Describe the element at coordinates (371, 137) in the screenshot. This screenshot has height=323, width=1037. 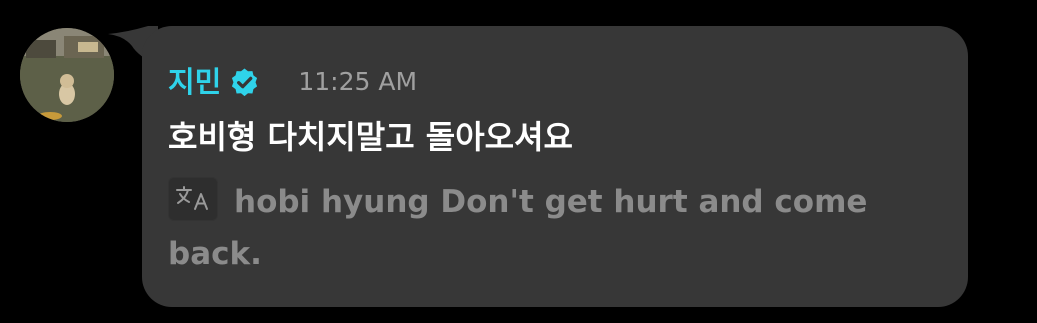
I see `message-text: 호비형 다치지말고 돌아오셔요` at that location.